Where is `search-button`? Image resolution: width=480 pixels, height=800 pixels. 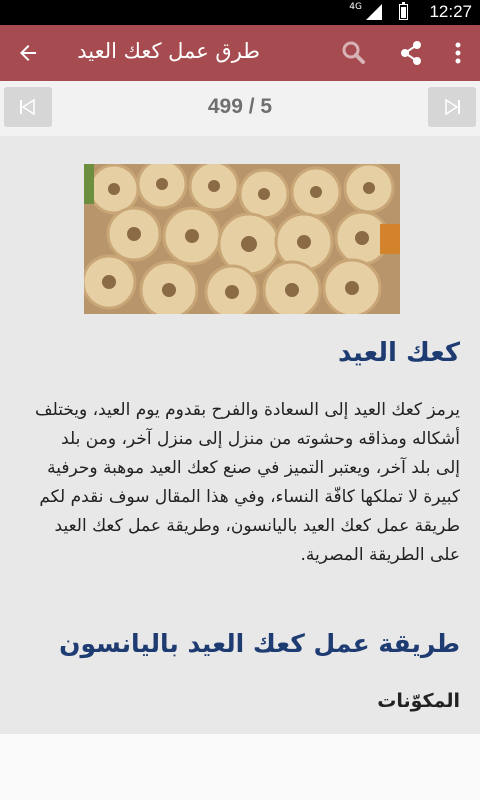 search-button is located at coordinates (354, 53).